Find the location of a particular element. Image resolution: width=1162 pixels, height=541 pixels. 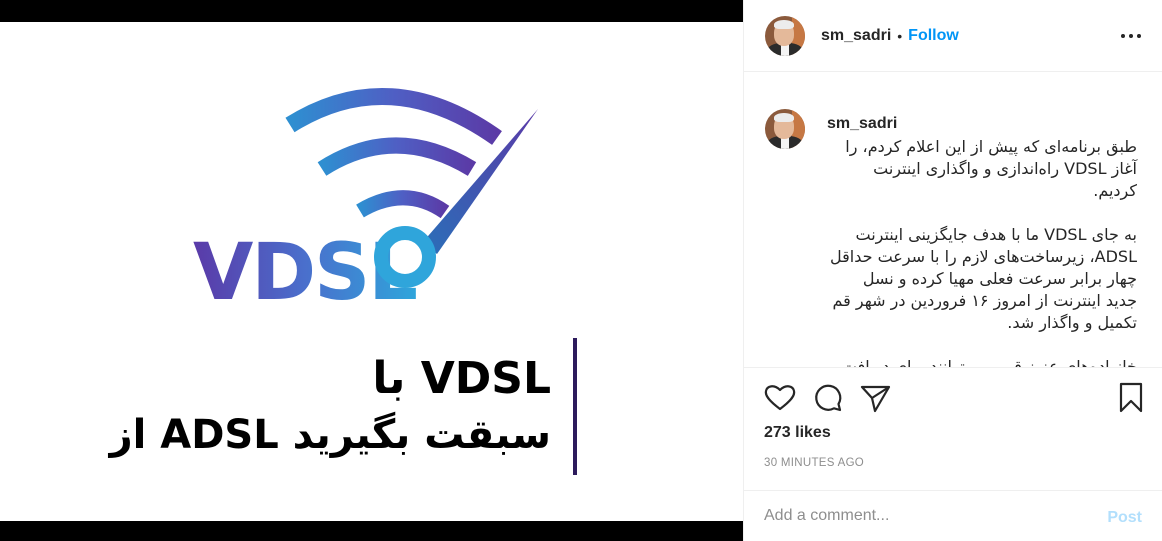

caption-username: sm_sadri is located at coordinates (982, 124).